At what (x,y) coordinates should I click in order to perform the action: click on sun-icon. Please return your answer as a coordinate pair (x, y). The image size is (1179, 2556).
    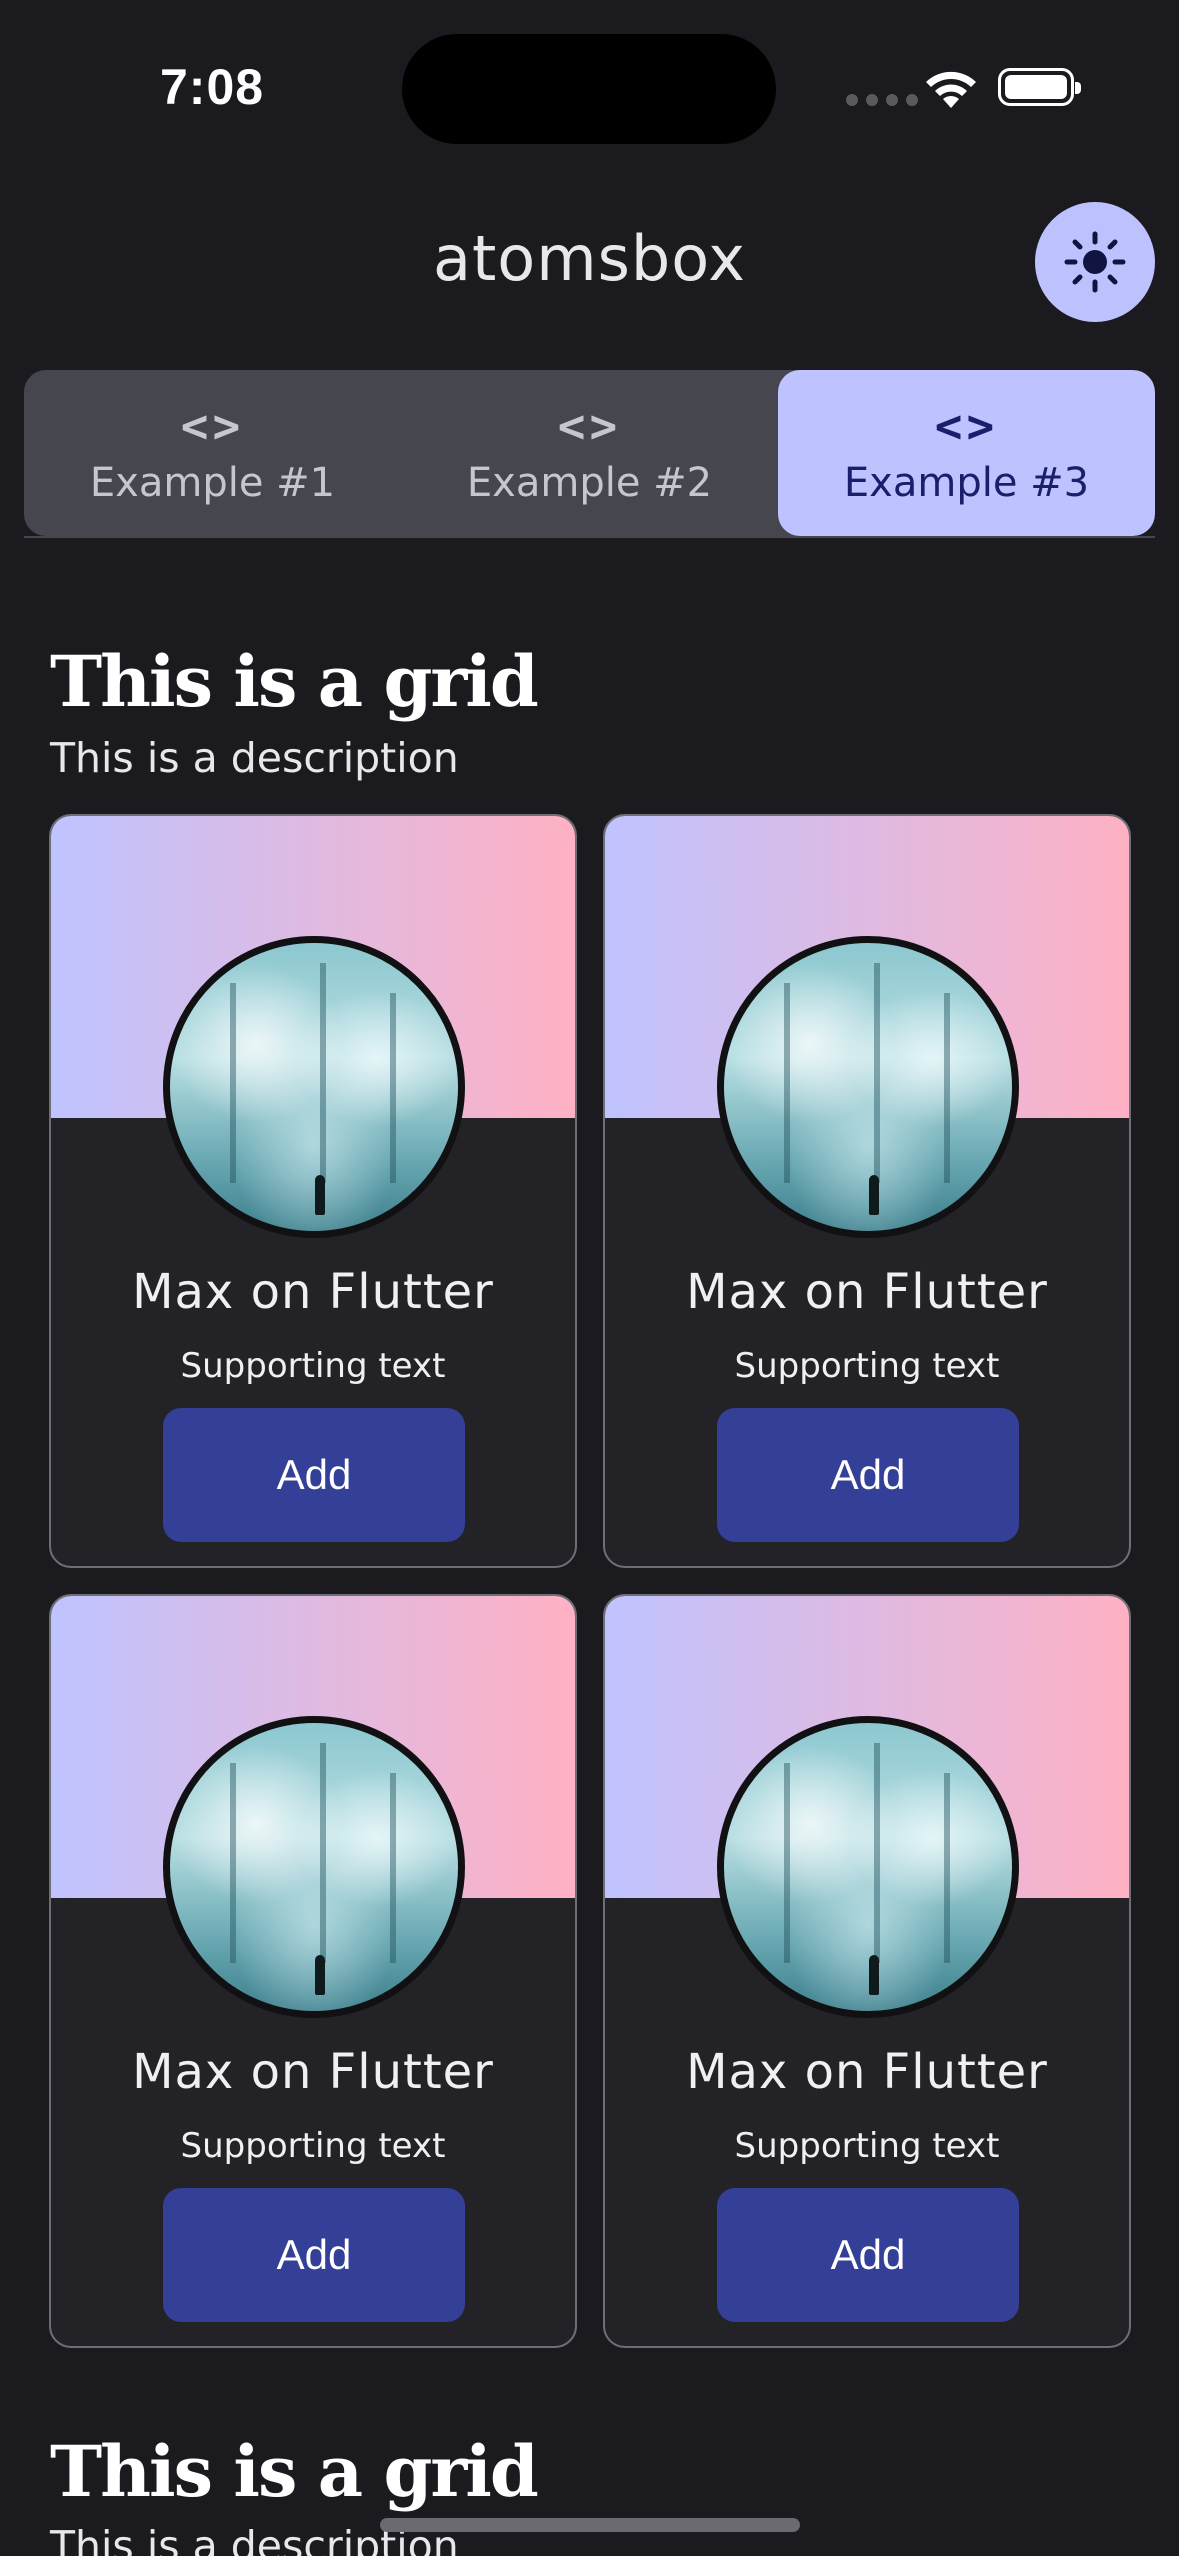
    Looking at the image, I should click on (1095, 262).